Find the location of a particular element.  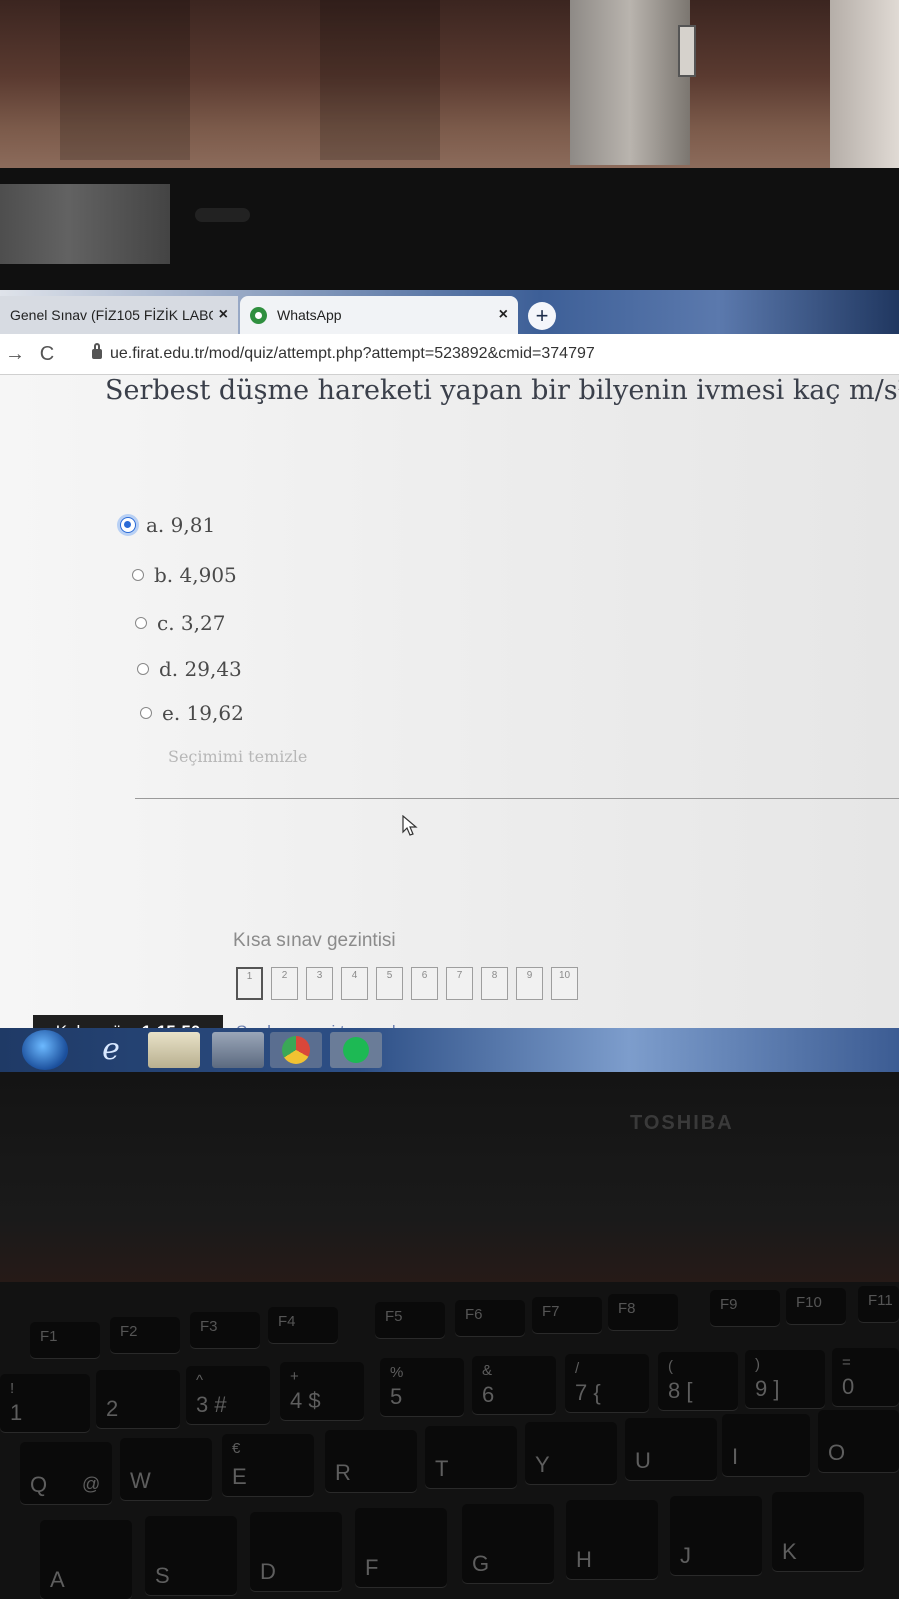

key-a: A is located at coordinates (86, 1559).